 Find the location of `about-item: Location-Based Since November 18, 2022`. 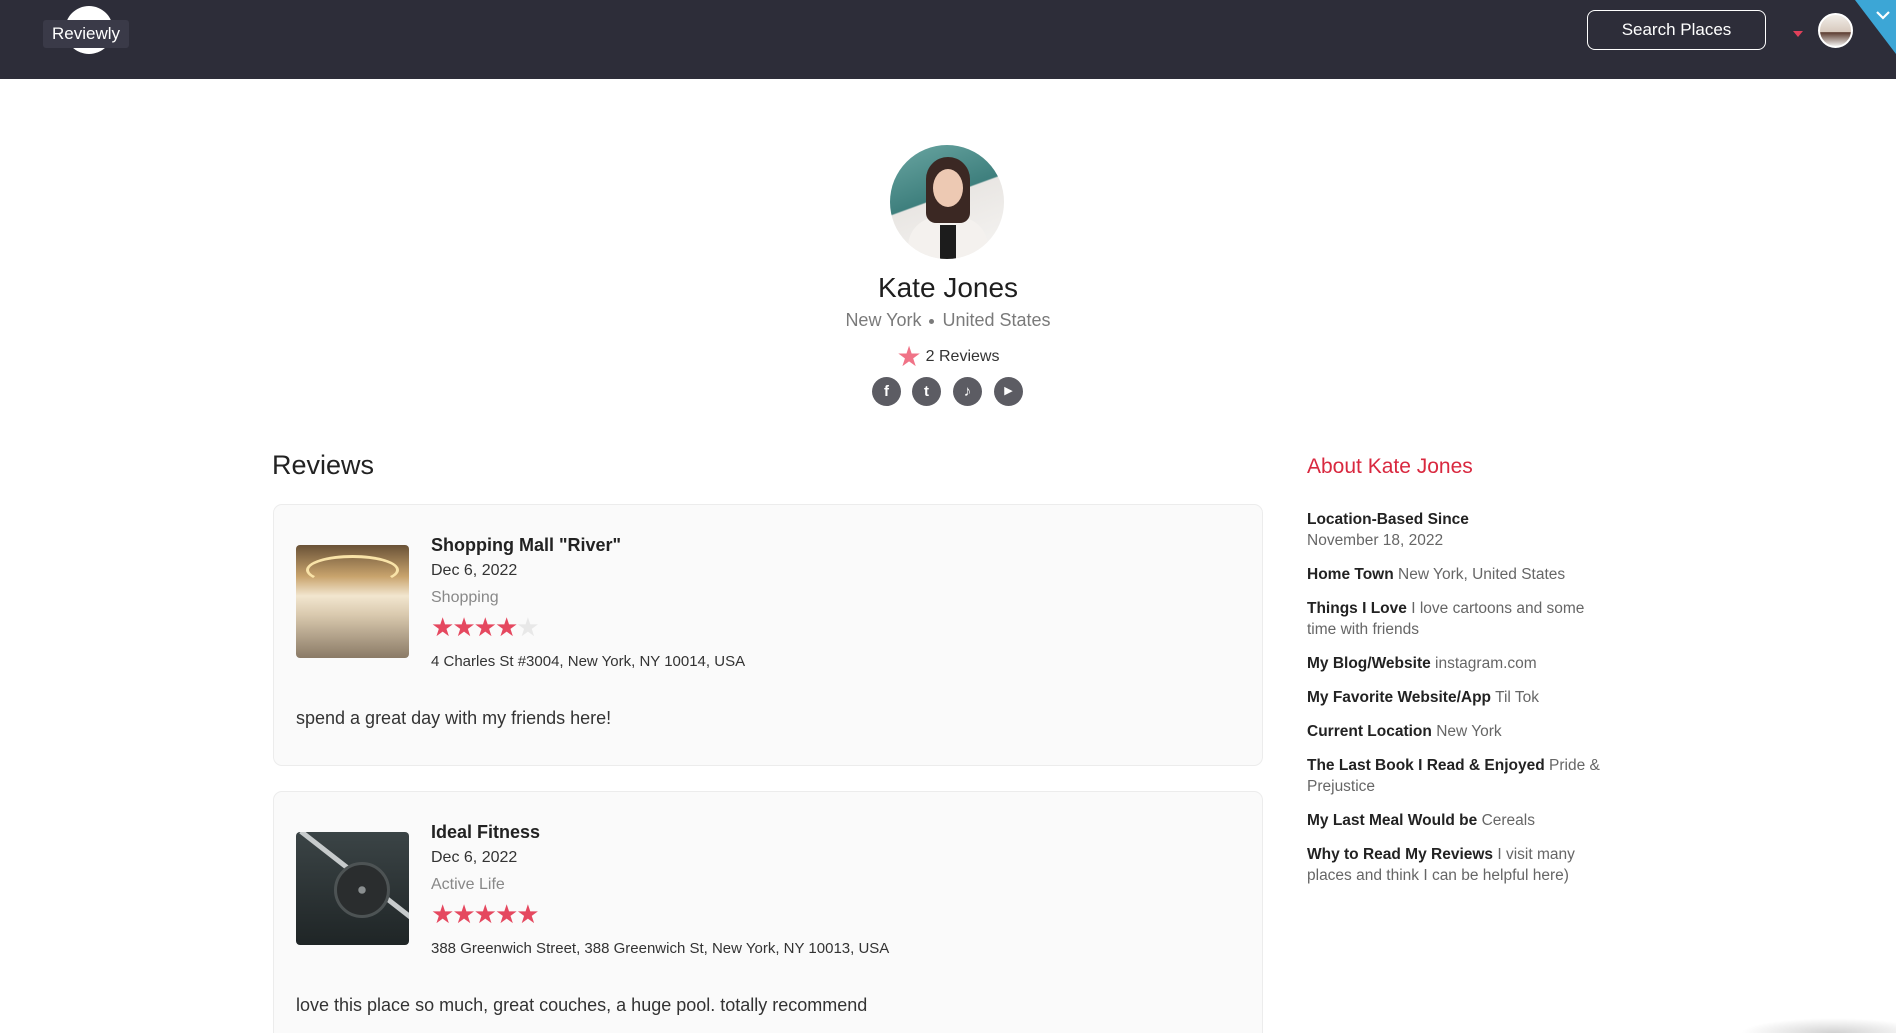

about-item: Location-Based Since November 18, 2022 is located at coordinates (1457, 530).